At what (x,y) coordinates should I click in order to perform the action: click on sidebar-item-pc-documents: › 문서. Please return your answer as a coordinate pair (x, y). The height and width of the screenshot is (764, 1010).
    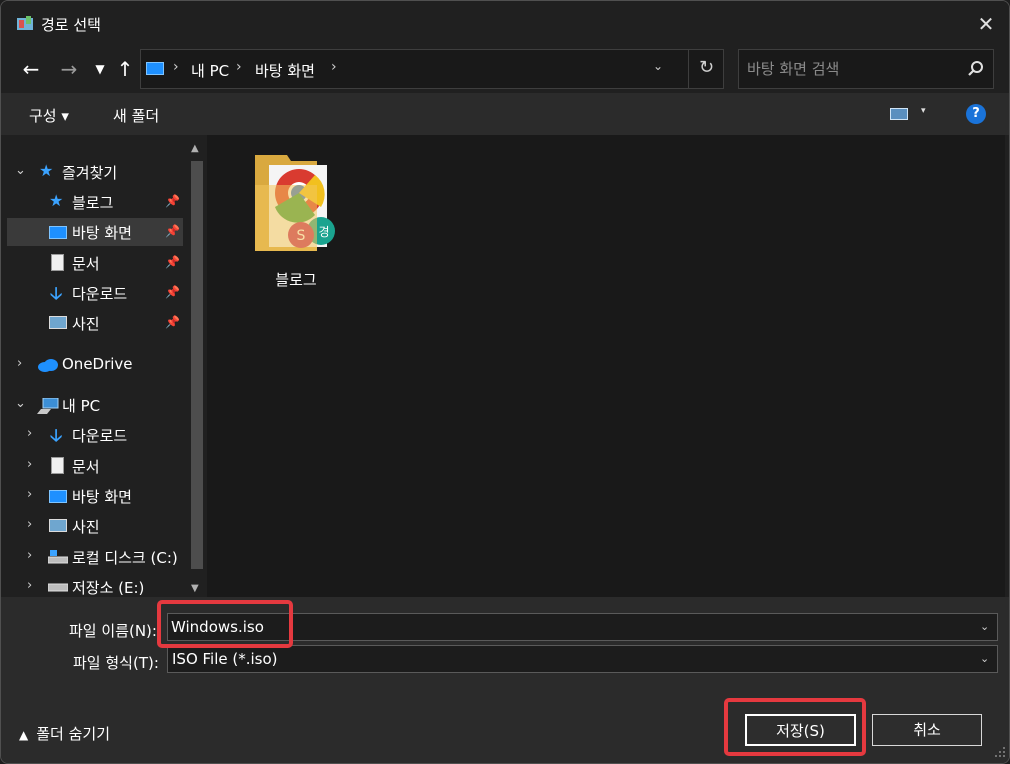
    Looking at the image, I should click on (95, 466).